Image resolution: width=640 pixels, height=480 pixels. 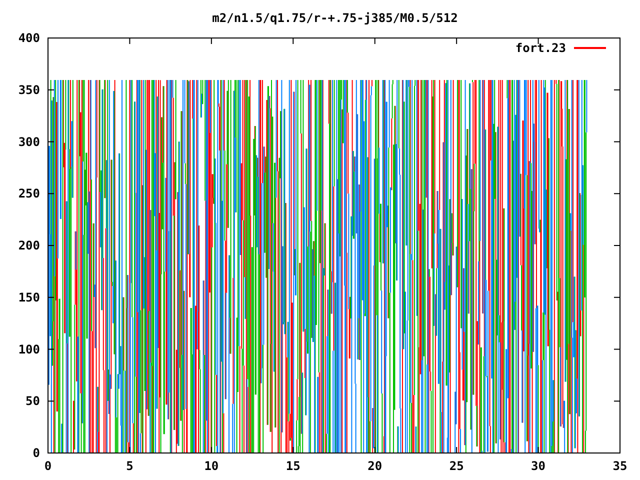 I want to click on y-tick-label: 50, so click(x=33, y=401).